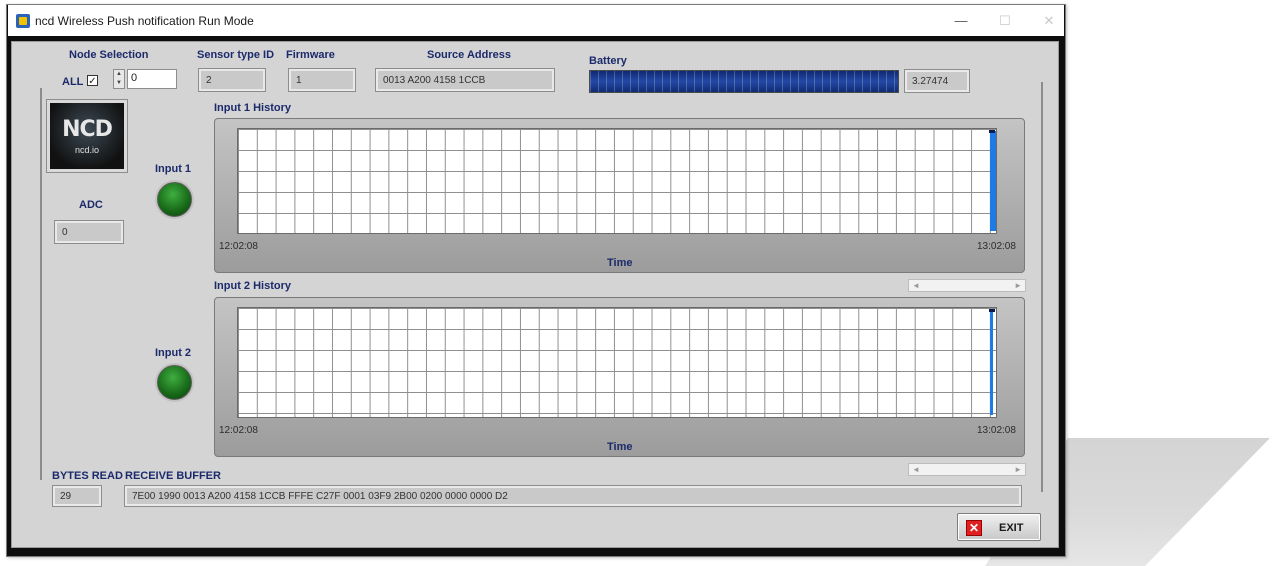 Image resolution: width=1274 pixels, height=566 pixels. What do you see at coordinates (92, 81) in the screenshot?
I see `all-checkbox: ✓` at bounding box center [92, 81].